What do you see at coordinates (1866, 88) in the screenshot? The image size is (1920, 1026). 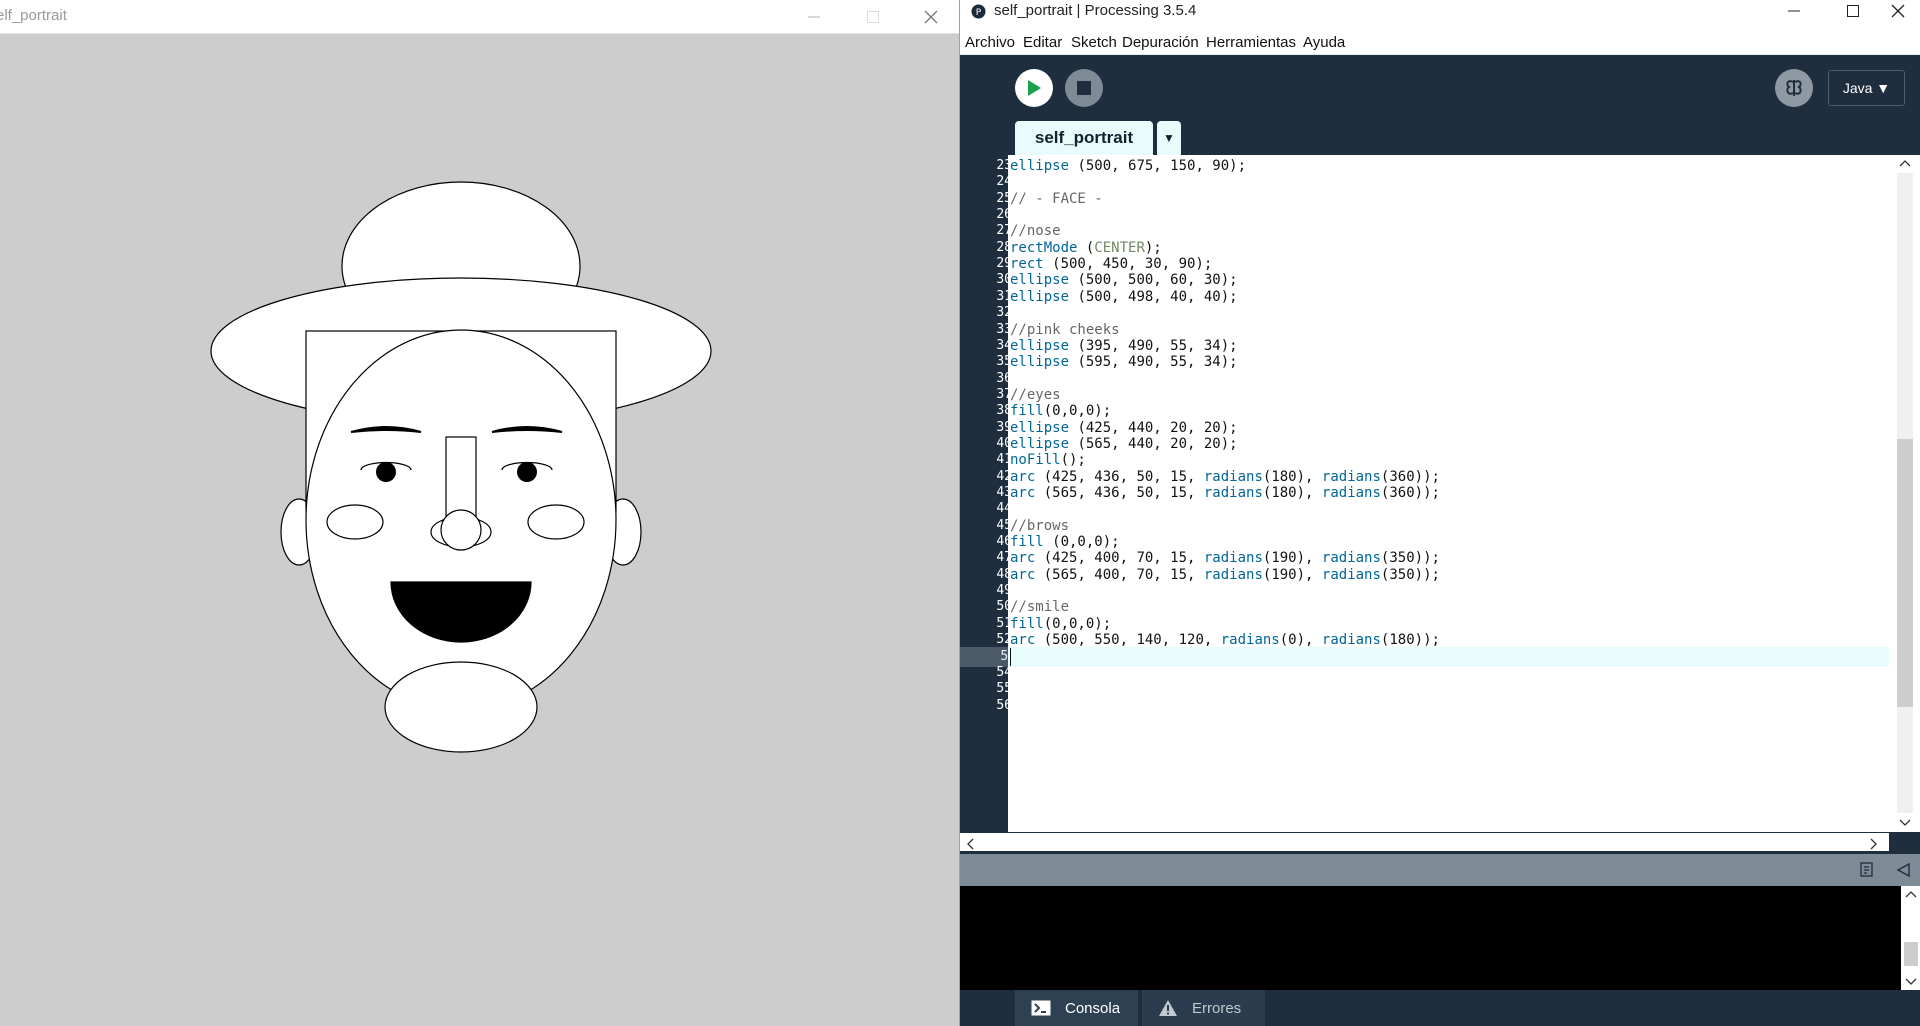 I see `mode-selector: Java ▼` at bounding box center [1866, 88].